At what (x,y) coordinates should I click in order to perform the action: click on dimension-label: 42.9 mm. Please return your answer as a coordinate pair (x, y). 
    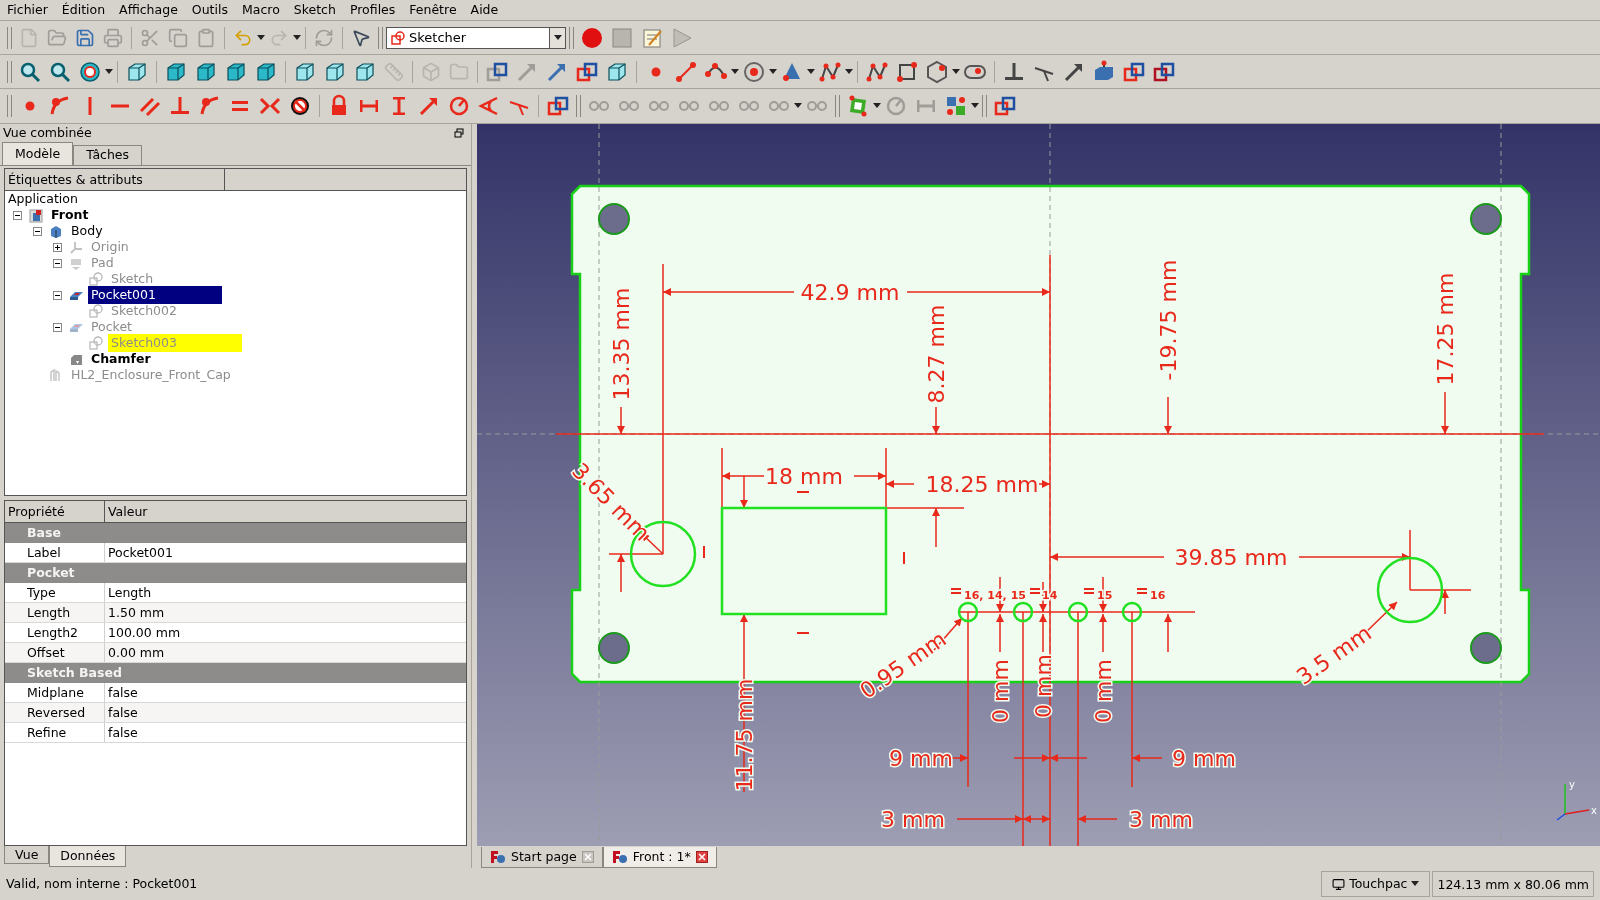
    Looking at the image, I should click on (850, 292).